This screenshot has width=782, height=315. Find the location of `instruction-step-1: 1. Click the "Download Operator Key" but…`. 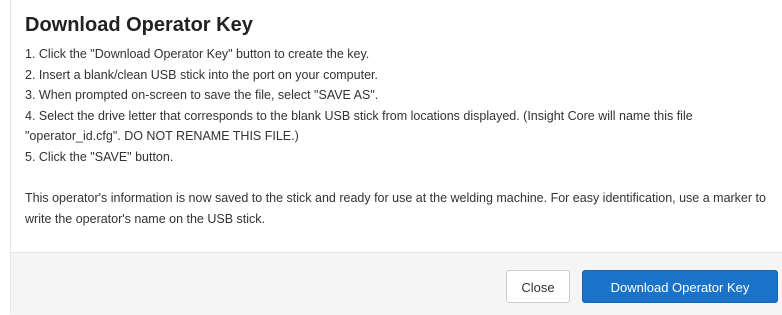

instruction-step-1: 1. Click the "Download Operator Key" but… is located at coordinates (197, 54).